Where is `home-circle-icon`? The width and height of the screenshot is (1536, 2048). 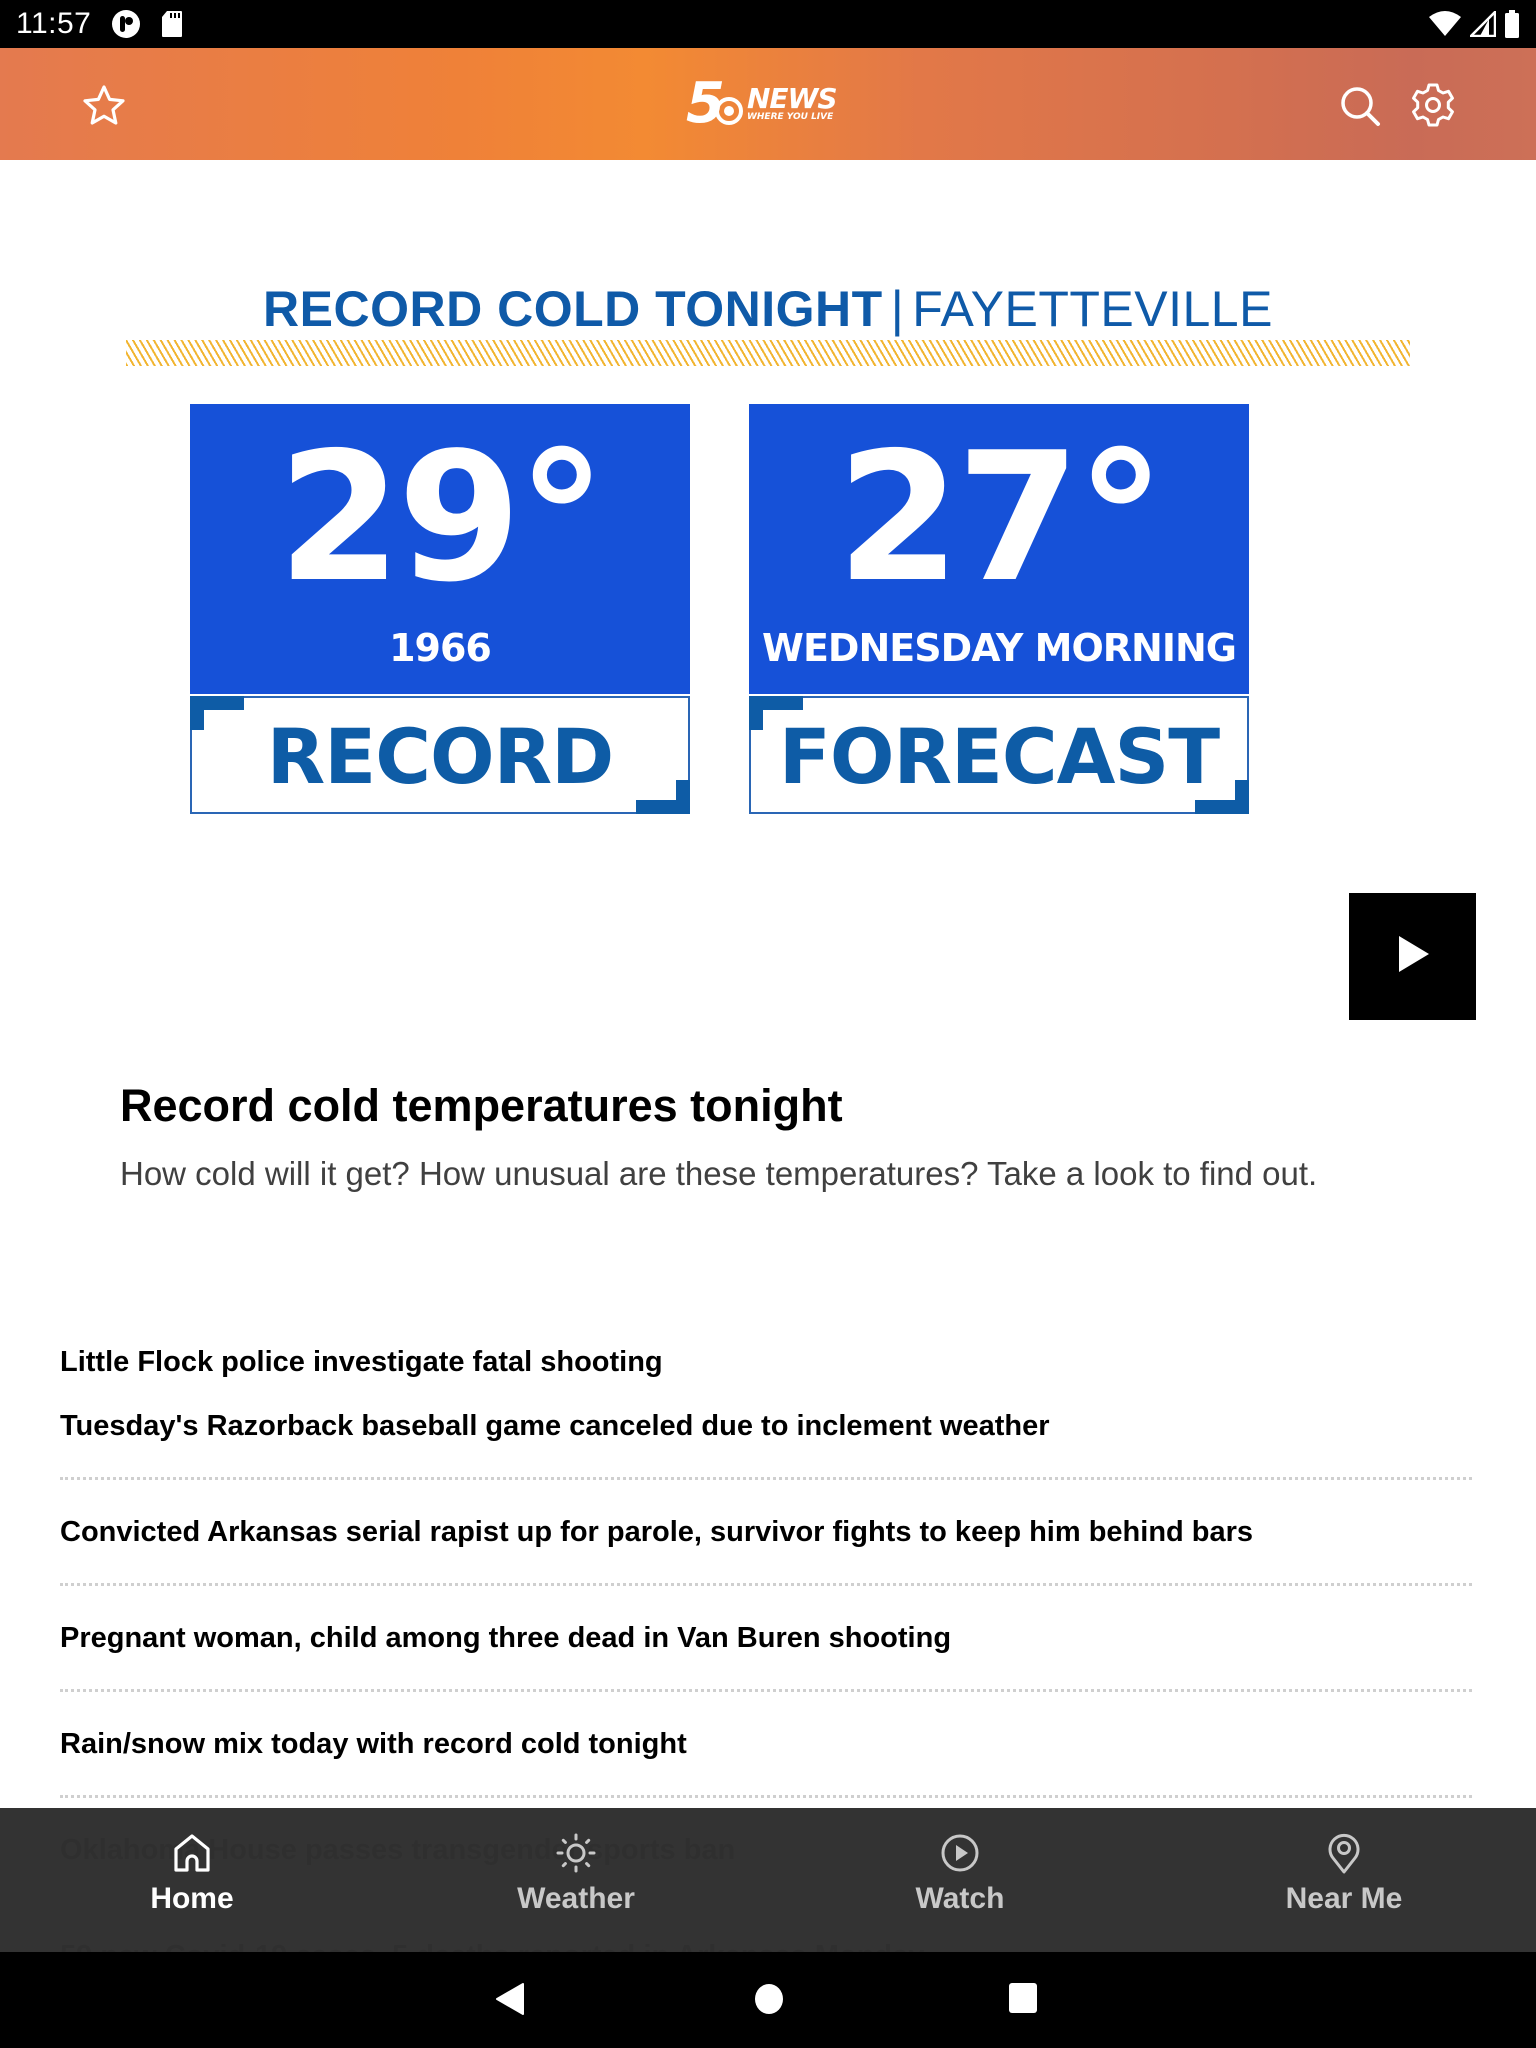 home-circle-icon is located at coordinates (769, 2001).